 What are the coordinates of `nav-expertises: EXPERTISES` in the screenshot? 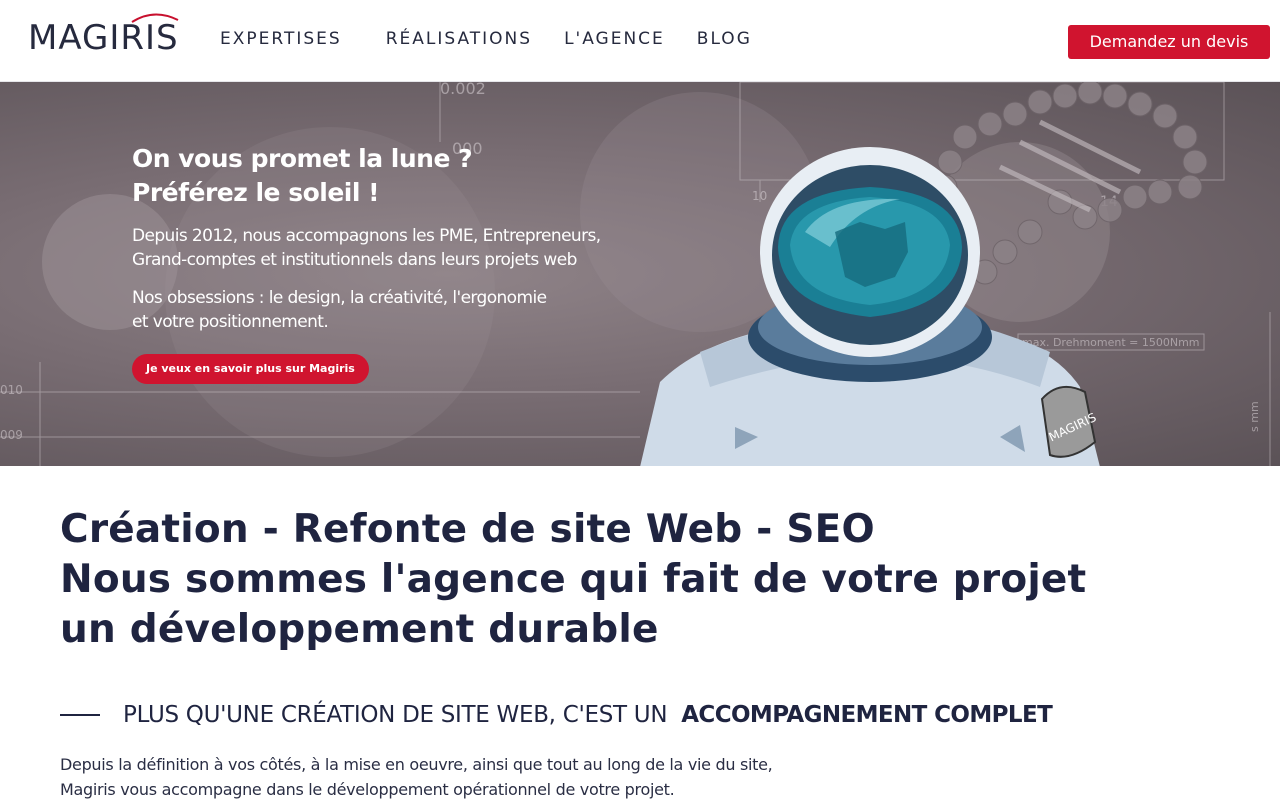 It's located at (281, 39).